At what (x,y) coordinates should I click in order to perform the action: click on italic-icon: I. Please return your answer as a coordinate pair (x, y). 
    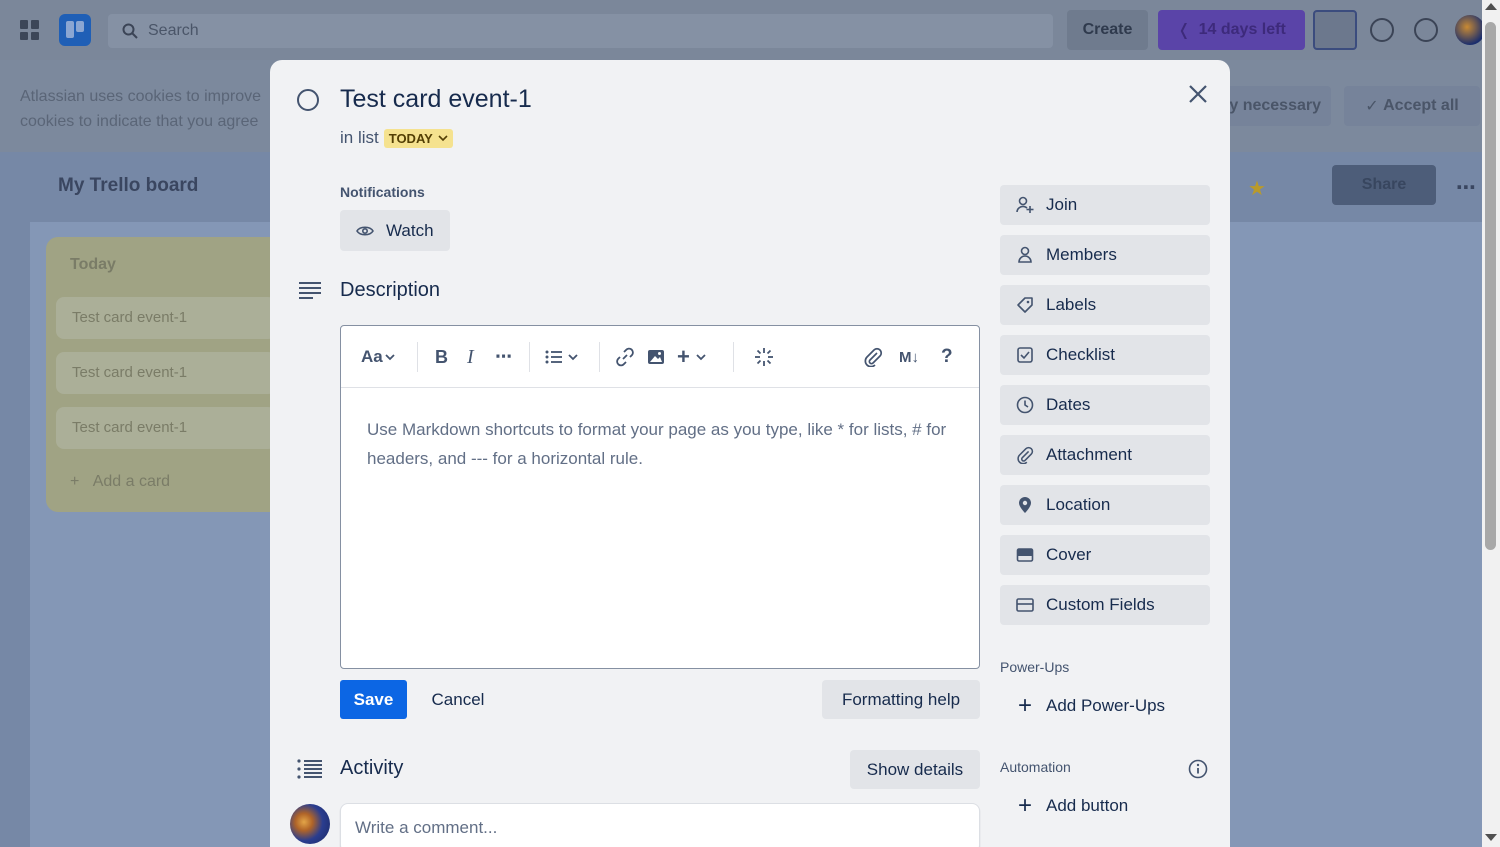
    Looking at the image, I should click on (470, 357).